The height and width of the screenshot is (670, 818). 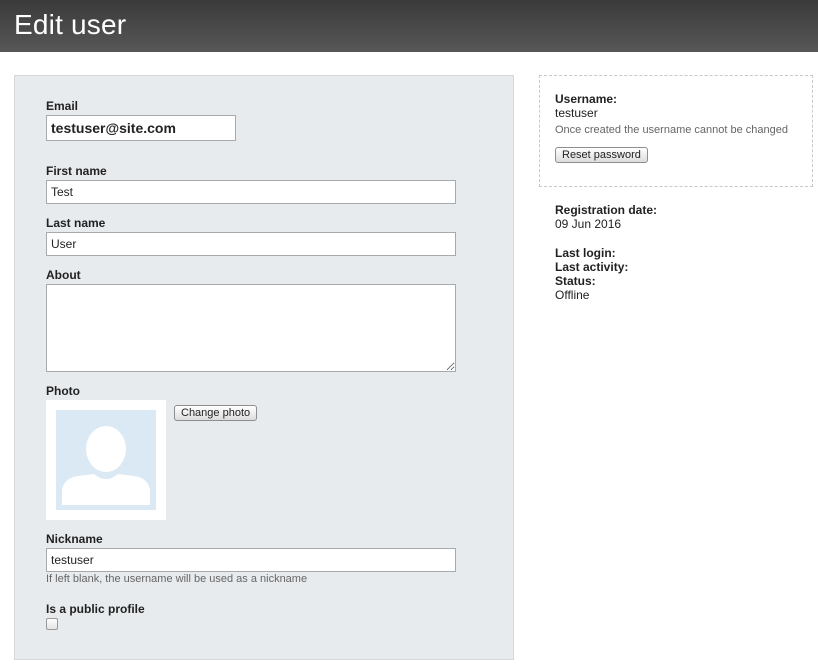 I want to click on last-name-field, so click(x=251, y=244).